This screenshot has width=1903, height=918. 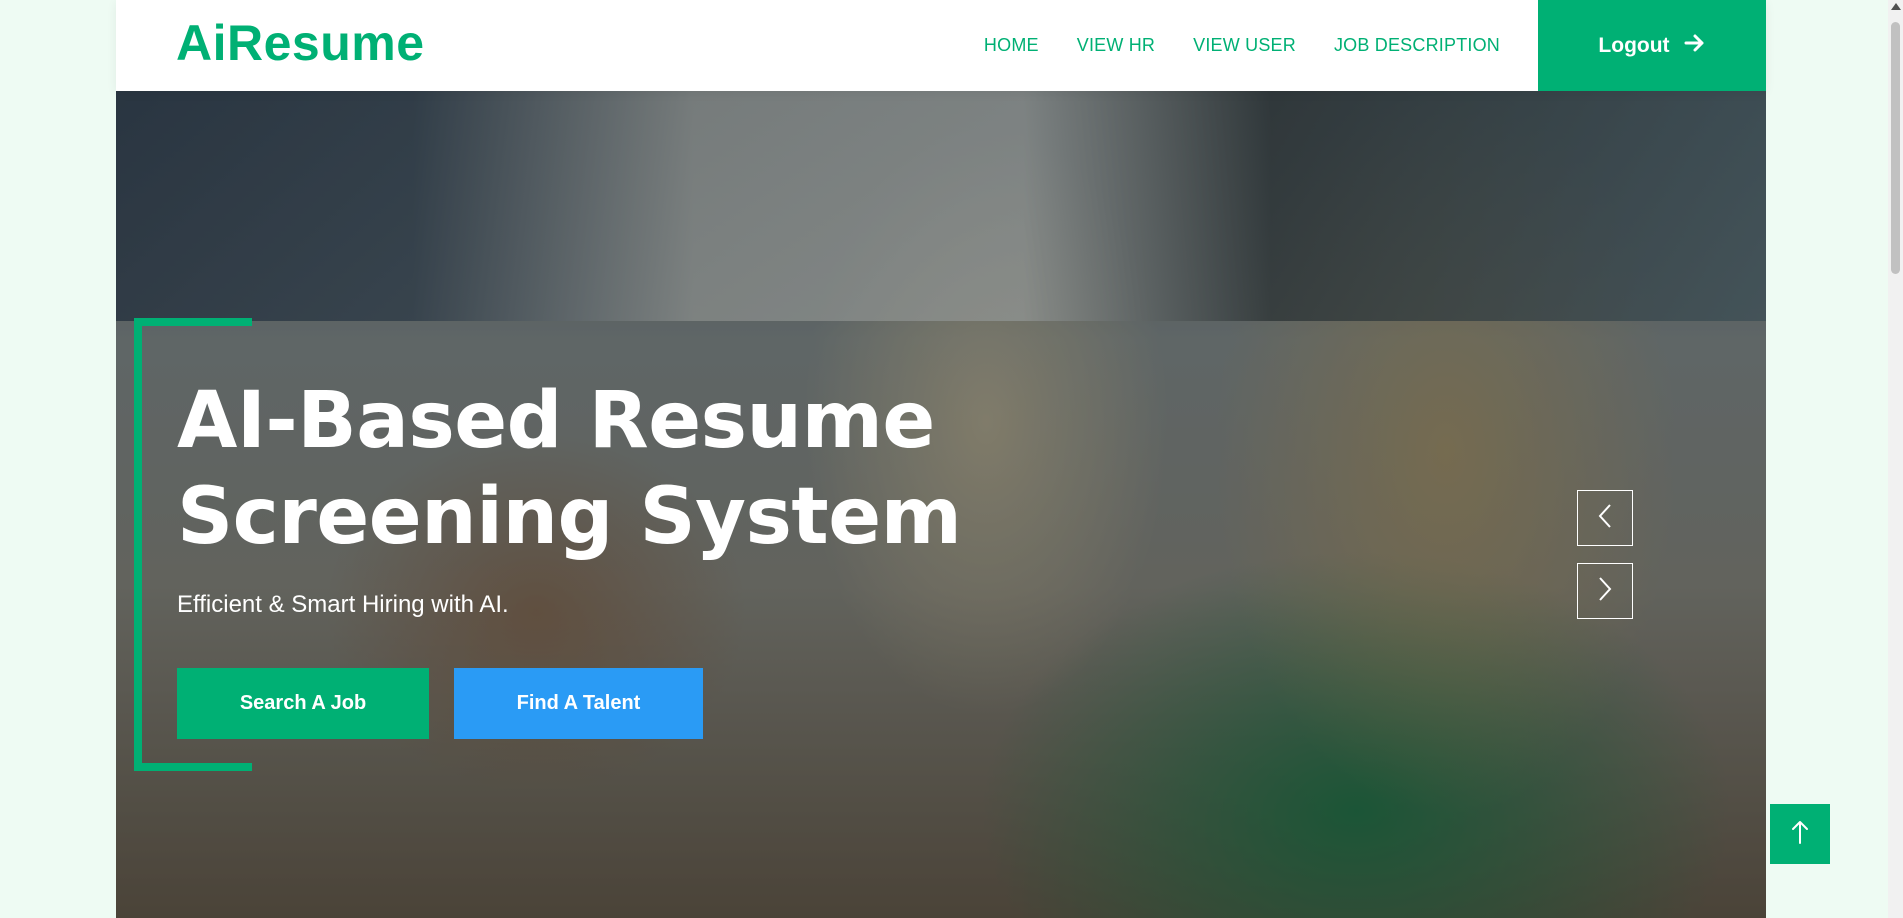 I want to click on brand-logo: AiResume, so click(x=300, y=43).